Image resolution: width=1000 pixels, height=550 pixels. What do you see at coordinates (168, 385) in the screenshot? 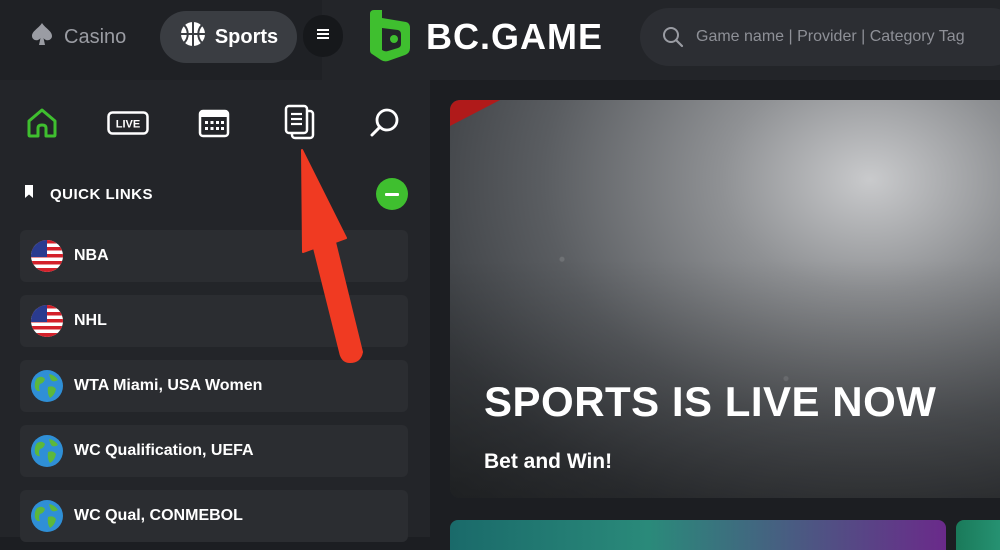
I see `quick-link-label: WTA Miami, USA Women` at bounding box center [168, 385].